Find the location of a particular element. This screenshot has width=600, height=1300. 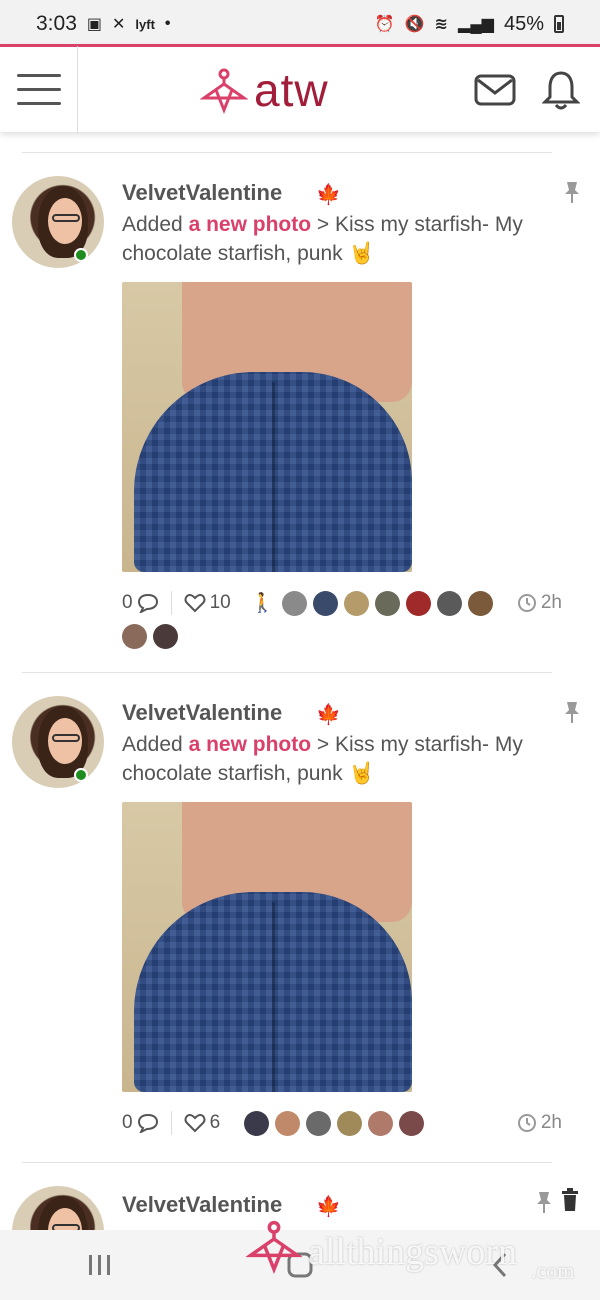

like-count: 6 is located at coordinates (202, 1123).